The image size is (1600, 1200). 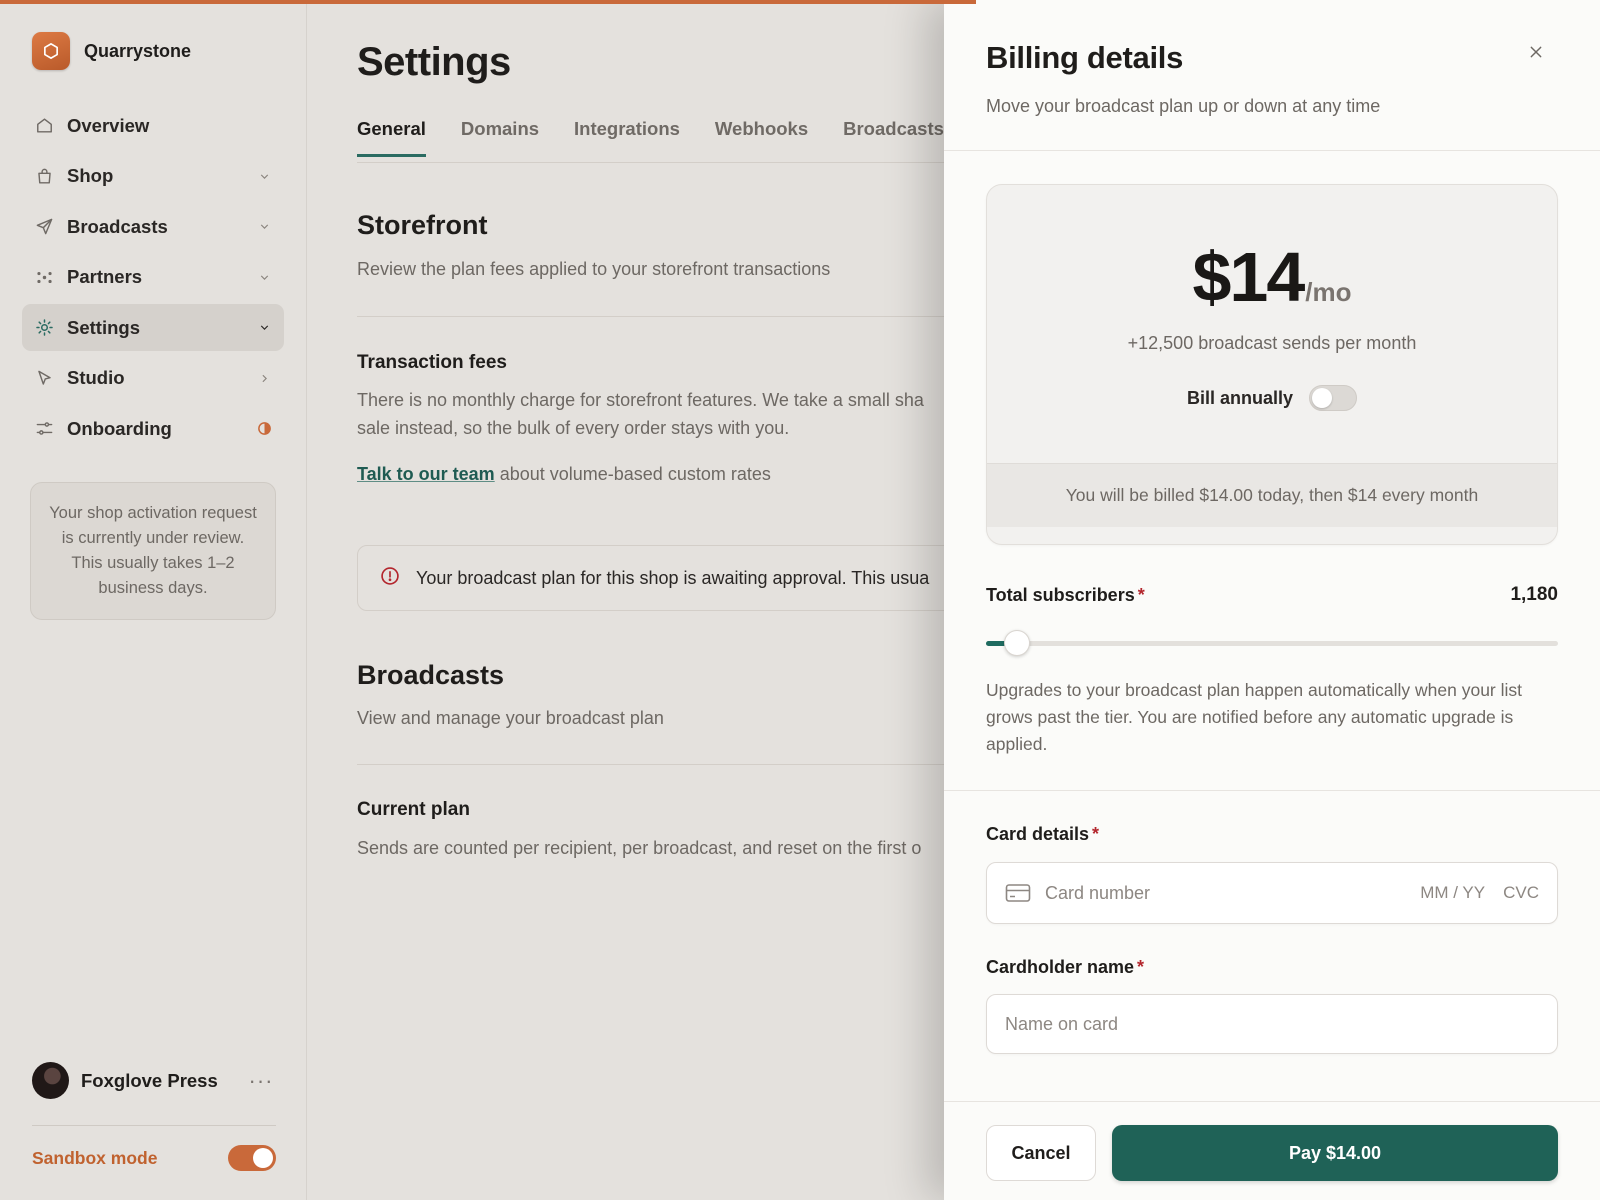 I want to click on broadcasts-subtitle: View and manage your broadcast plan, so click(x=510, y=718).